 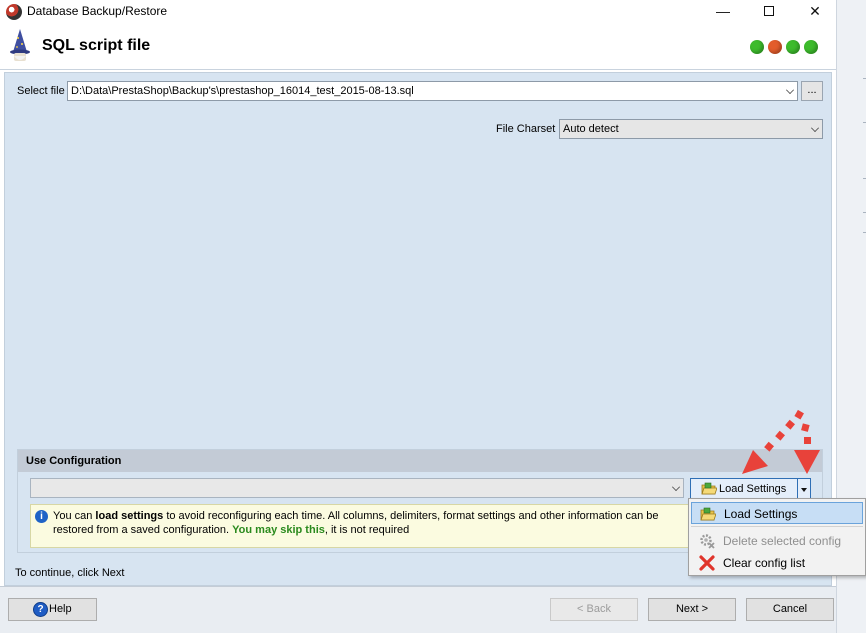 I want to click on load-settings-label: Load Settings, so click(x=753, y=489).